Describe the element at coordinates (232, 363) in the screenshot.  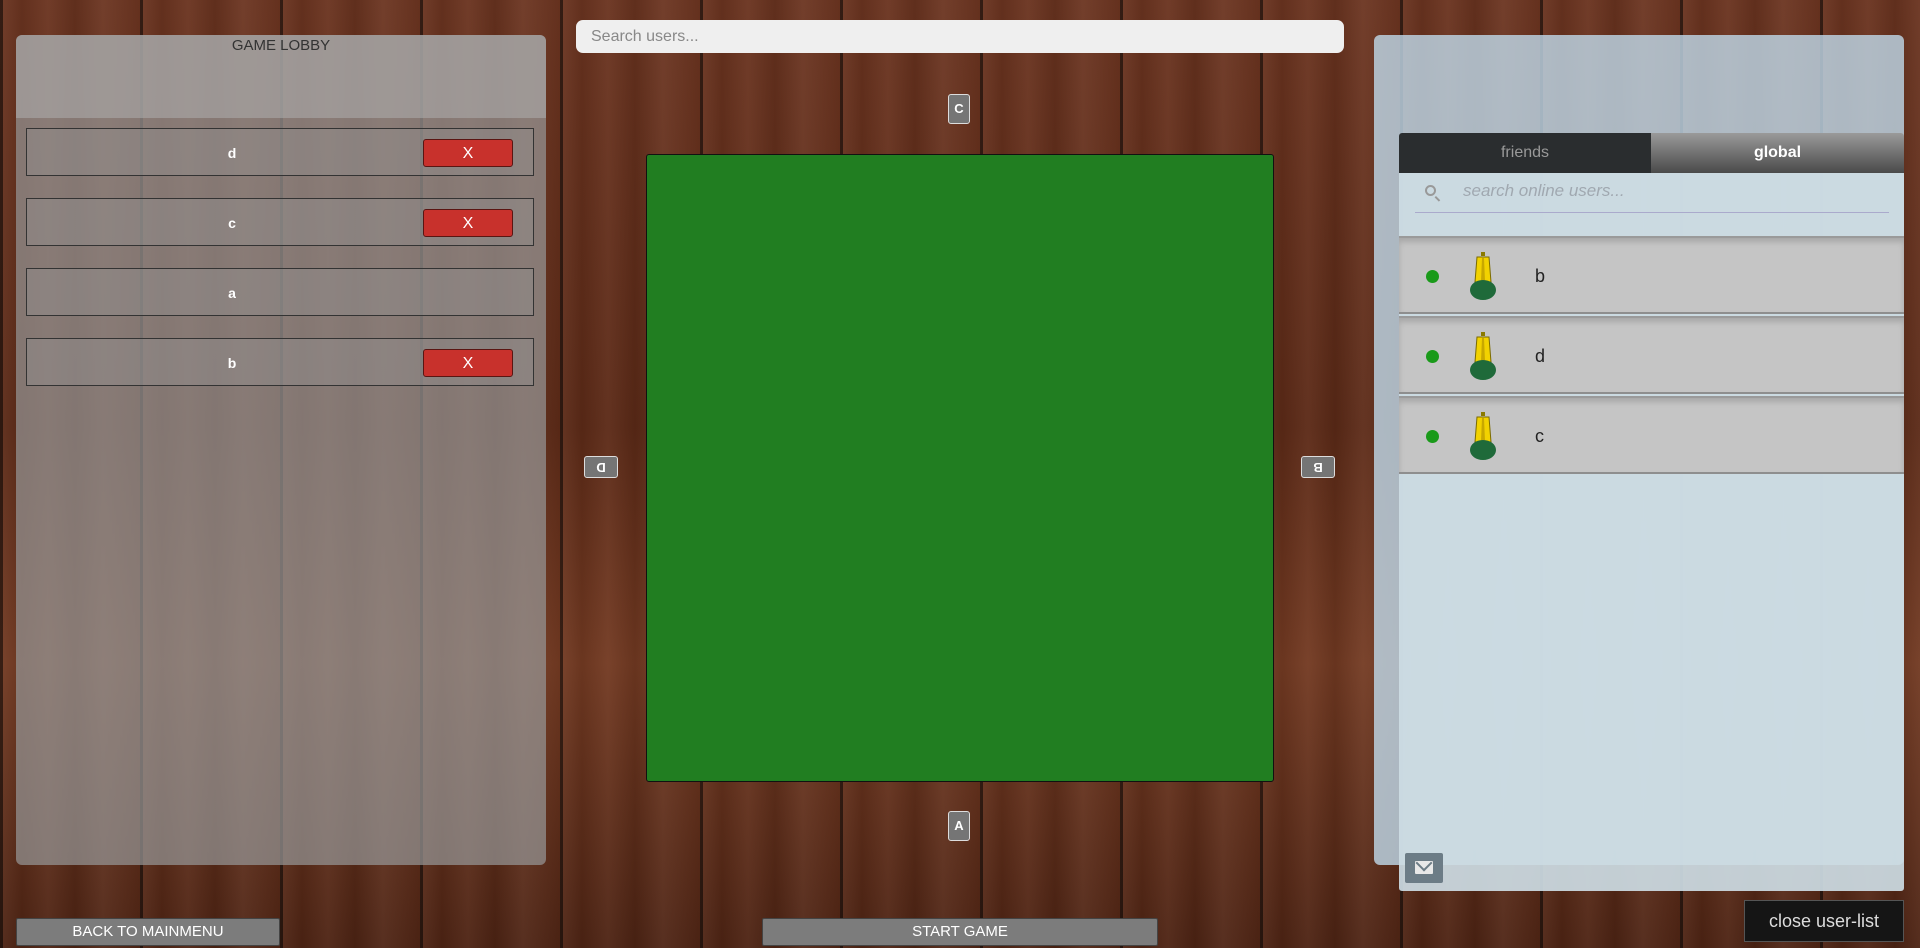
I see `player-name: b` at that location.